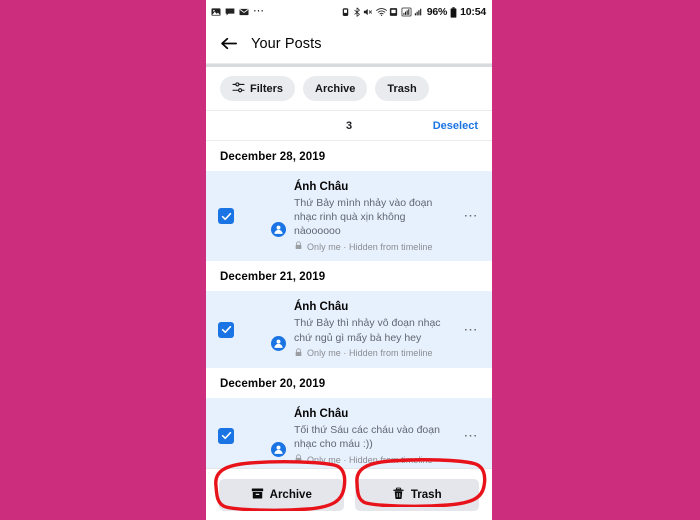  I want to click on selection-bar: 3 Deselect, so click(349, 126).